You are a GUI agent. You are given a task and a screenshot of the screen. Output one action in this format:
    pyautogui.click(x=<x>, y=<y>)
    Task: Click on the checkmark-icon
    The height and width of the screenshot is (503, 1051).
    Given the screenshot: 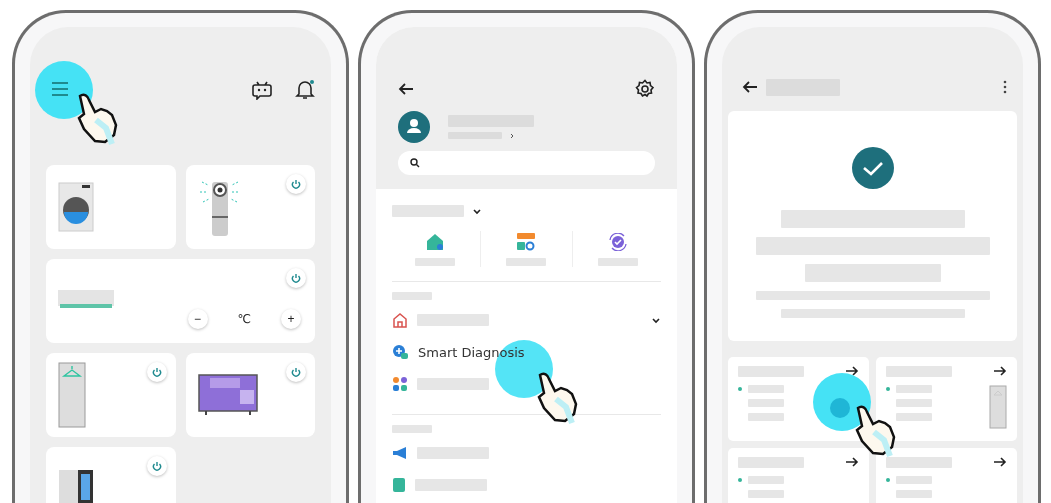 What is the action you would take?
    pyautogui.click(x=872, y=168)
    